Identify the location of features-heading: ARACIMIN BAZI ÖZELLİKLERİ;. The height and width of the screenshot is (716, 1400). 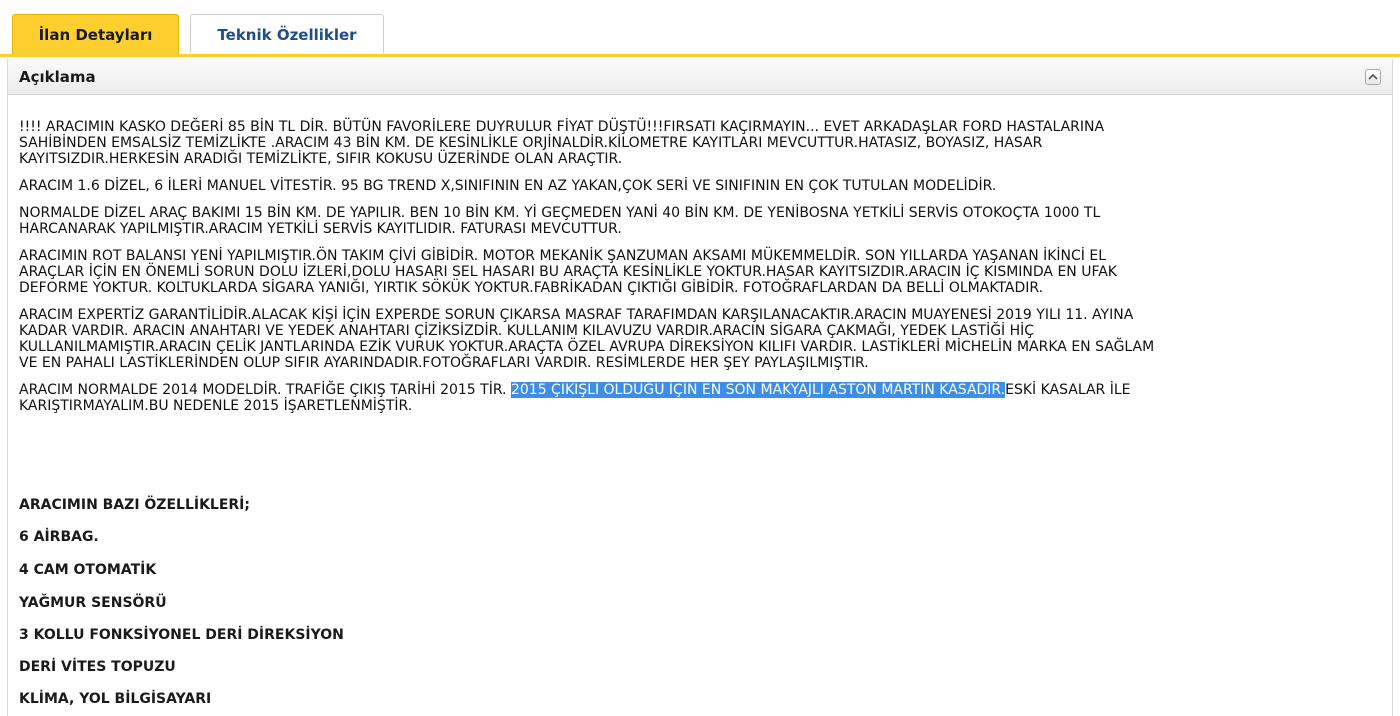
(134, 505).